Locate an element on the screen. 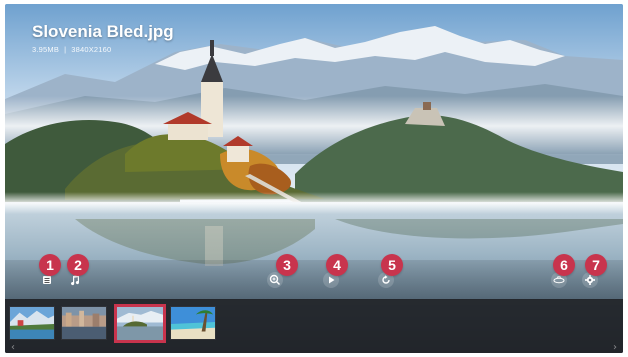 This screenshot has width=628, height=357. callout-badge-4: 4 is located at coordinates (337, 265).